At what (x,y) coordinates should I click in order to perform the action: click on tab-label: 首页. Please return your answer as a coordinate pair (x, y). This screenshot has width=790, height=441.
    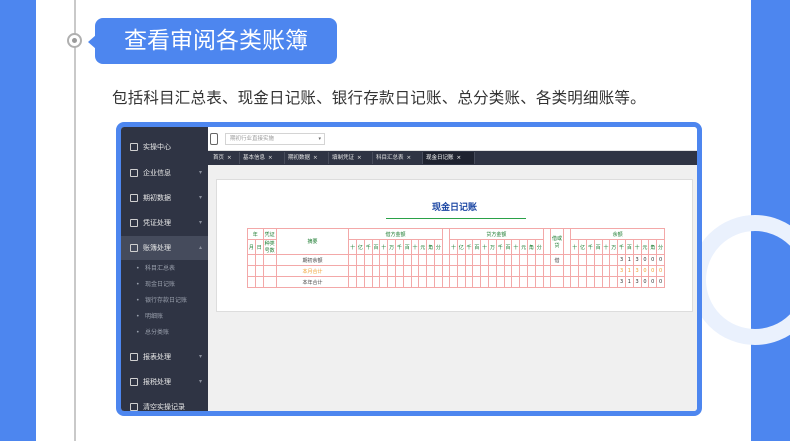
    Looking at the image, I should click on (219, 158).